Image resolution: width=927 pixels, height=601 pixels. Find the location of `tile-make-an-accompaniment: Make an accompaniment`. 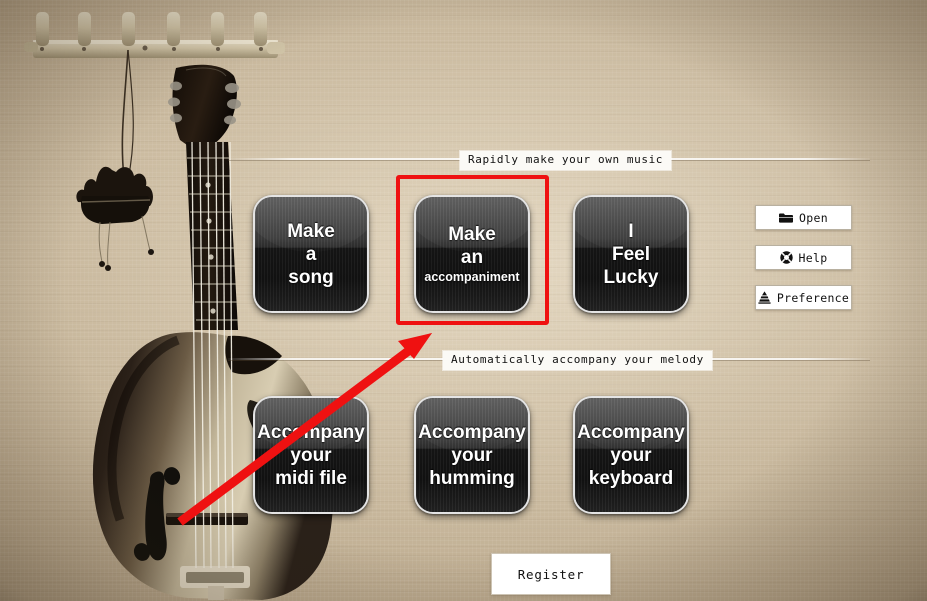

tile-make-an-accompaniment: Make an accompaniment is located at coordinates (472, 254).